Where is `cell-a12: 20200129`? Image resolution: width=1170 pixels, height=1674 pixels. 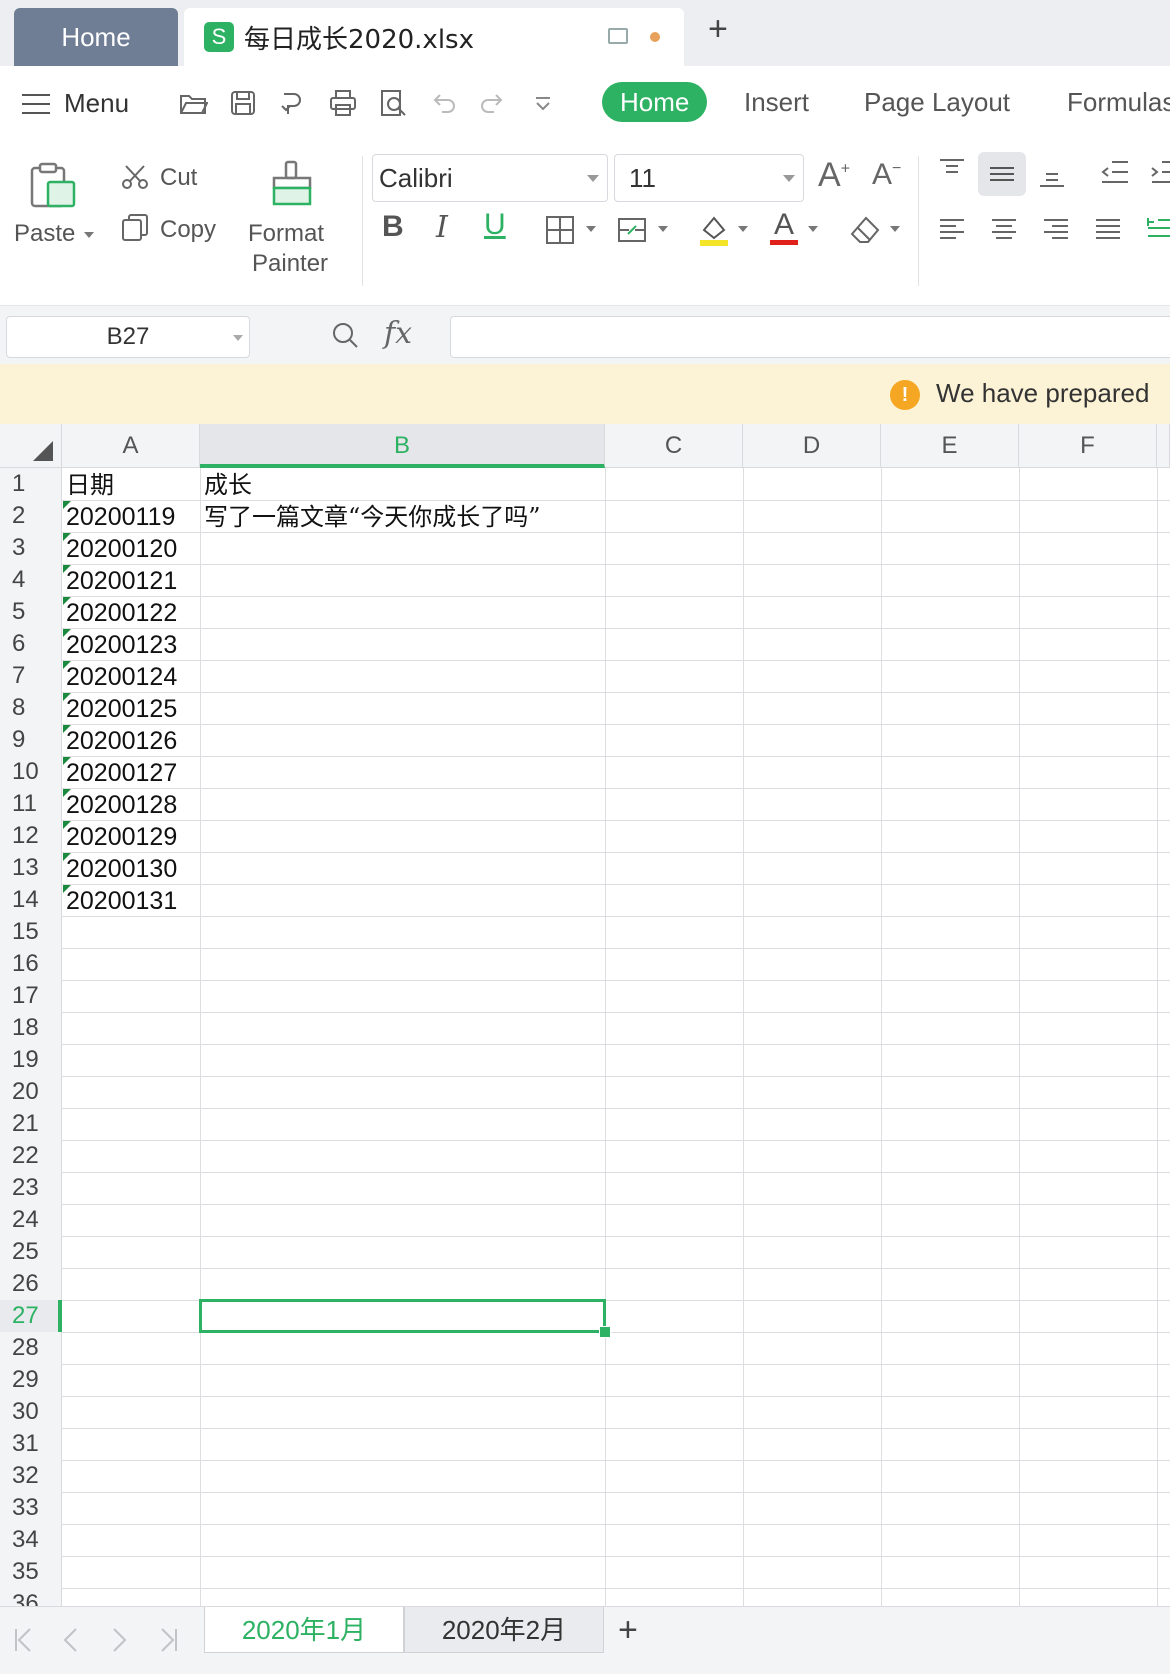
cell-a12: 20200129 is located at coordinates (119, 836).